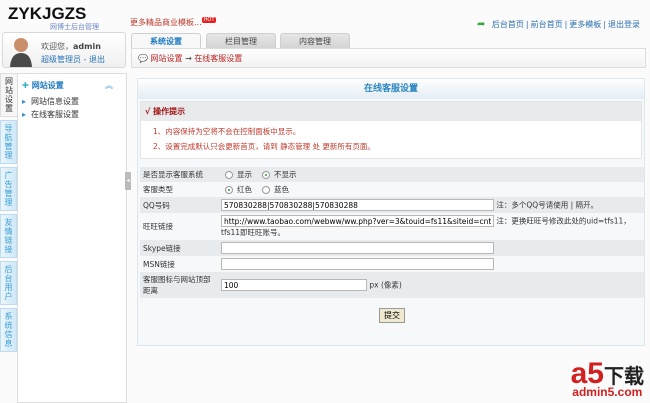 The image size is (650, 403). I want to click on qq-input, so click(357, 205).